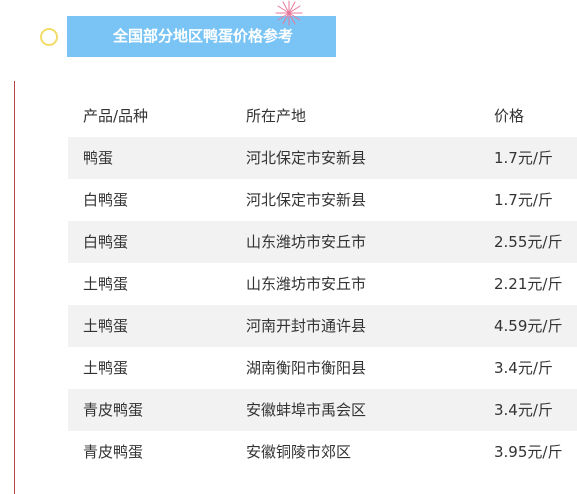 Image resolution: width=577 pixels, height=494 pixels. What do you see at coordinates (509, 116) in the screenshot?
I see `header-price: 价格` at bounding box center [509, 116].